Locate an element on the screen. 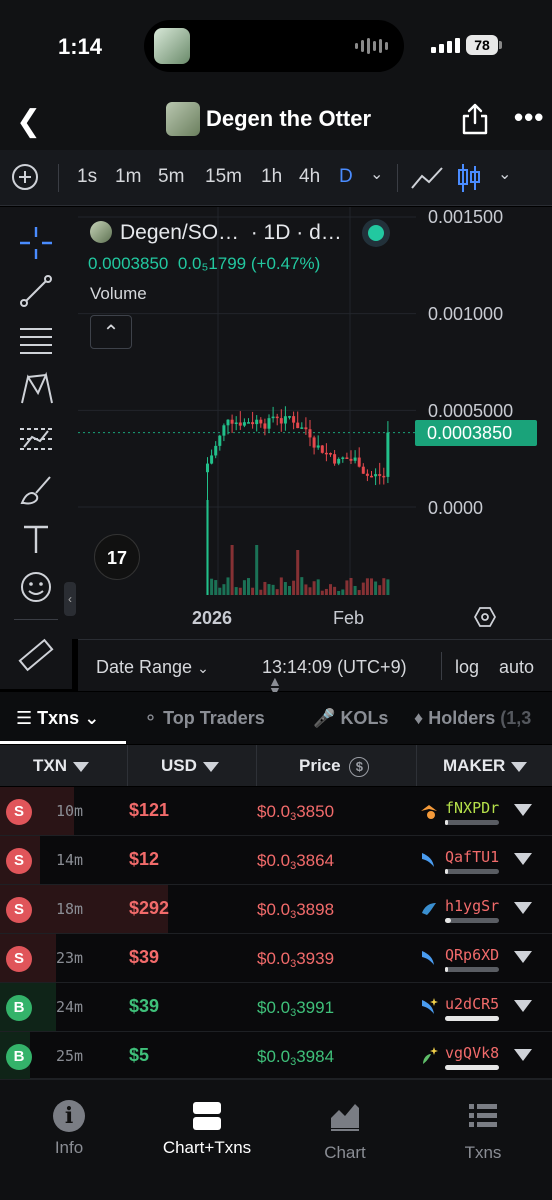 This screenshot has height=1200, width=552. maker-address: QafTU1 is located at coordinates (472, 857).